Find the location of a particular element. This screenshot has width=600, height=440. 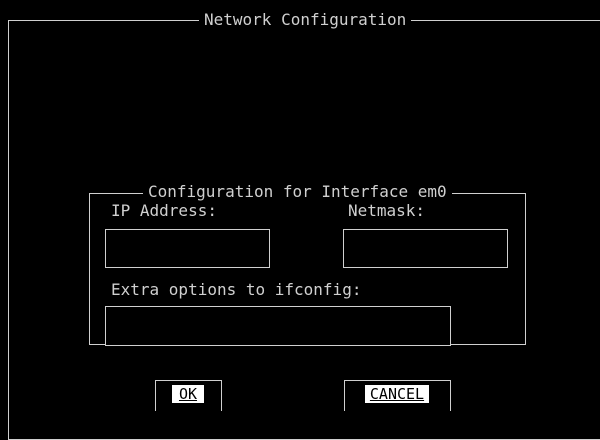

extra-options-label: Extra options to ifconfig: is located at coordinates (236, 289).